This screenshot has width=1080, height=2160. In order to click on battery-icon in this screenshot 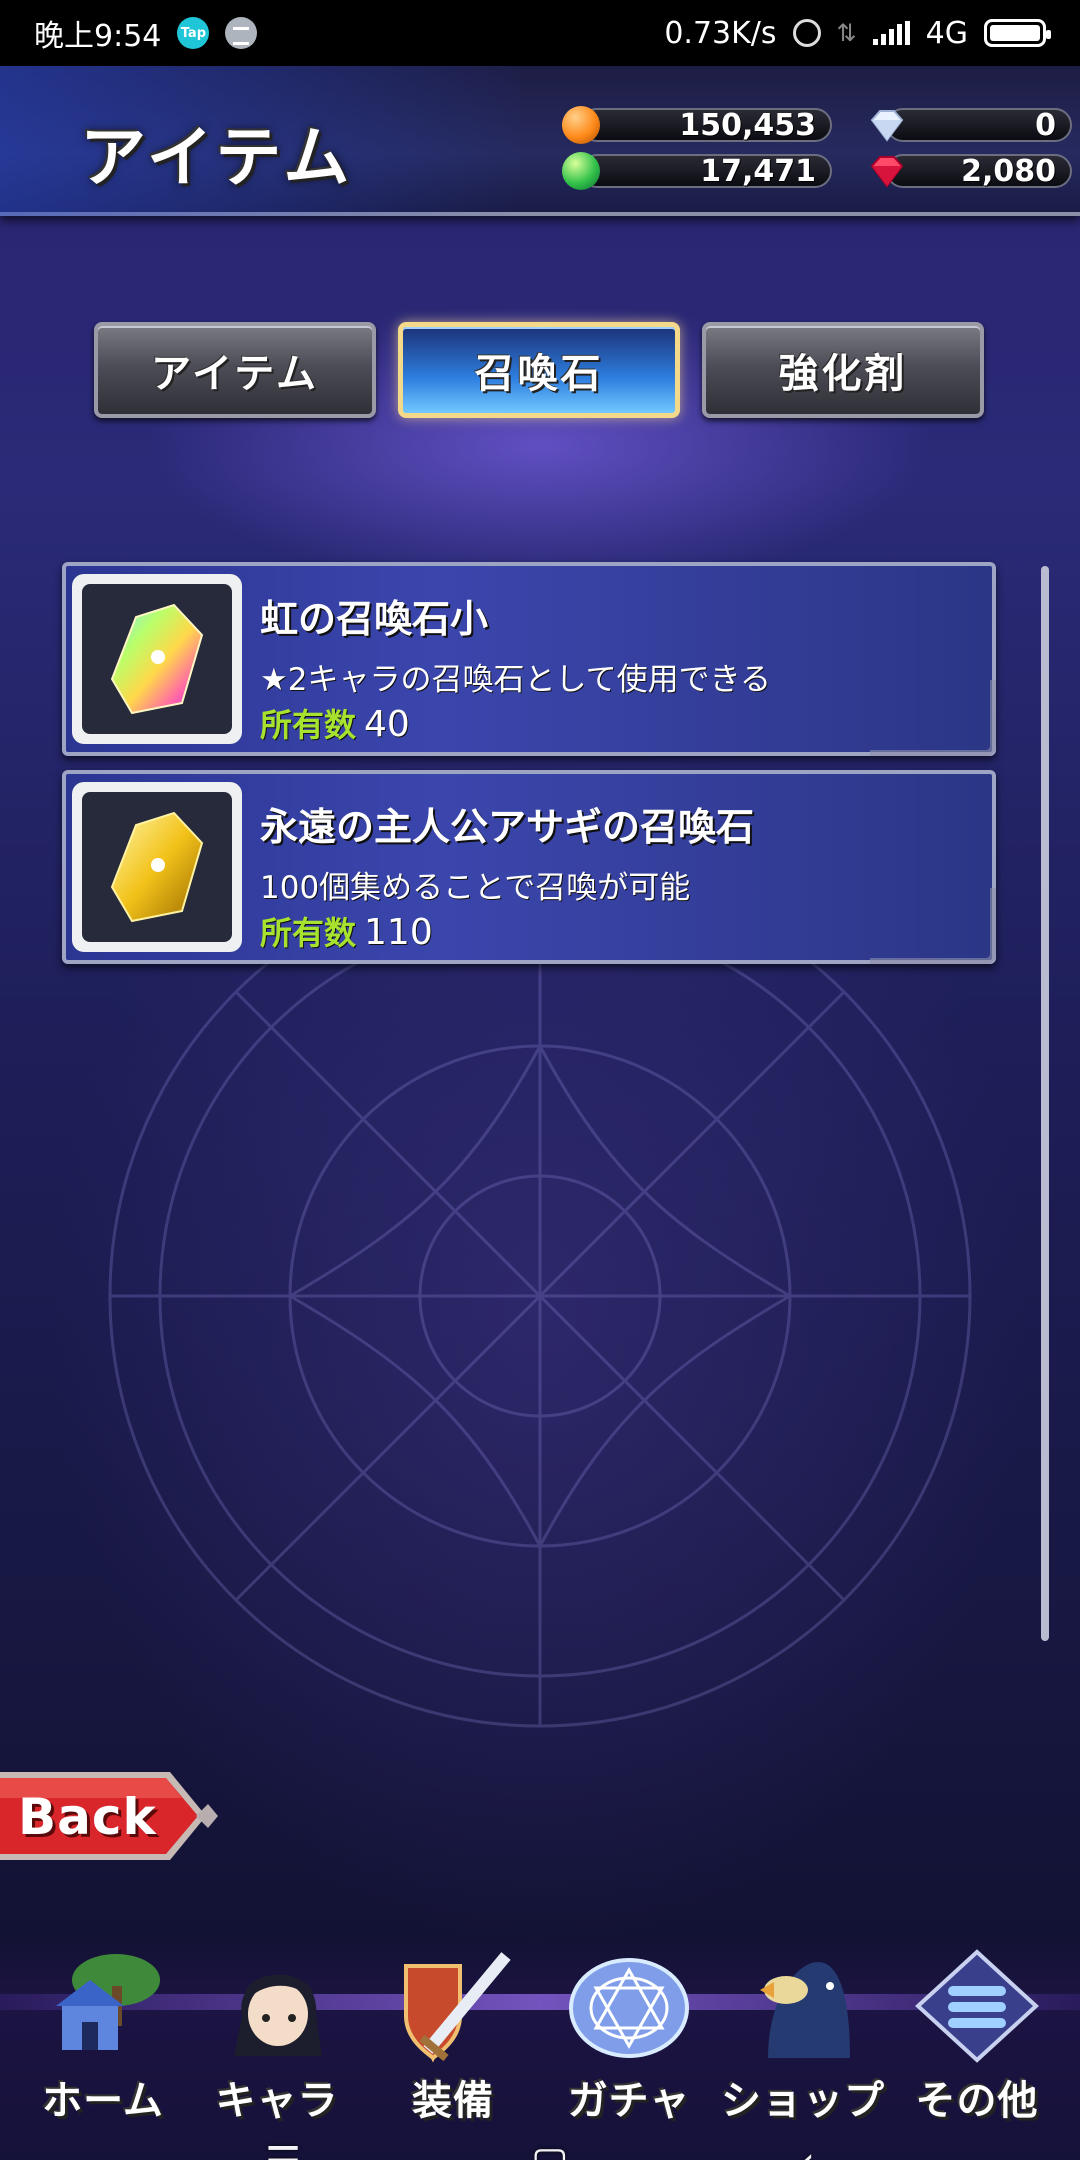, I will do `click(1017, 33)`.